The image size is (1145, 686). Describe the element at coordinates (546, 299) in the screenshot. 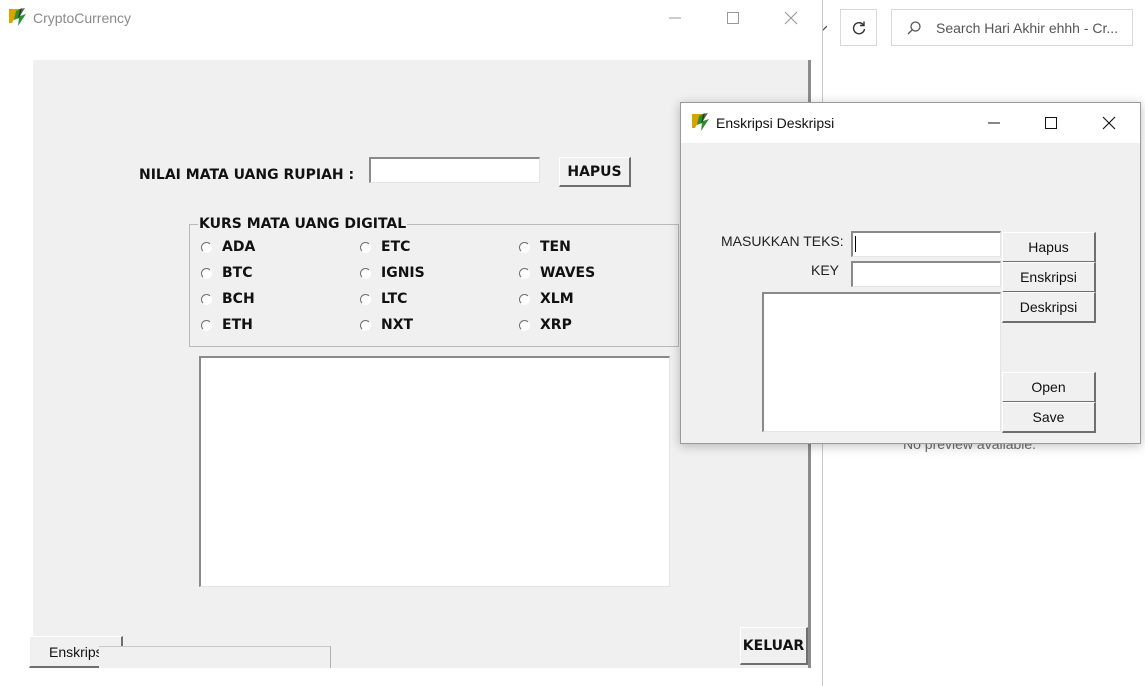

I see `radio-xlm: XLM` at that location.